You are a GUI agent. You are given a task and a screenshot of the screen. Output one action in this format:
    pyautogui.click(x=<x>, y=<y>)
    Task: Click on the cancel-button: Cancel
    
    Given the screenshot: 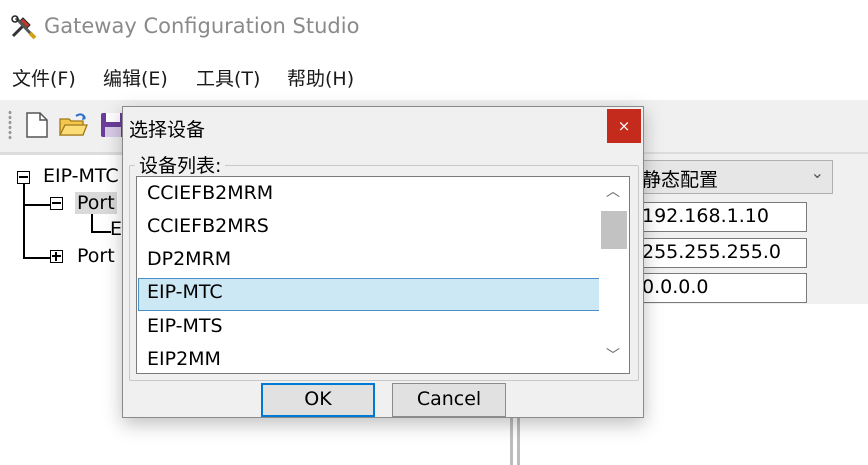 What is the action you would take?
    pyautogui.click(x=449, y=400)
    